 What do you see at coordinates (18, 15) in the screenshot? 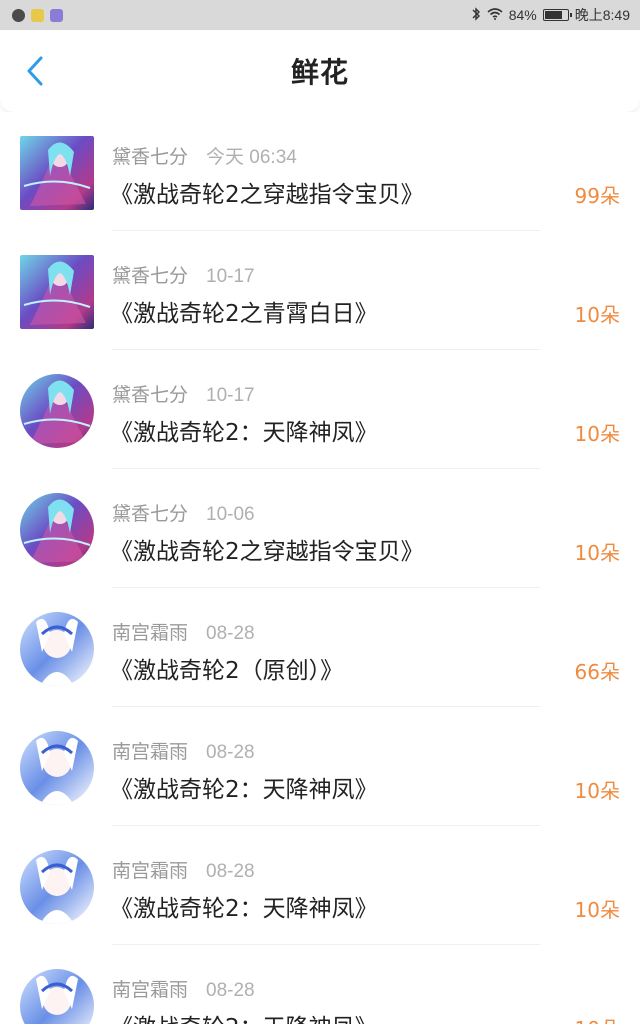
I see `wechat-icon` at bounding box center [18, 15].